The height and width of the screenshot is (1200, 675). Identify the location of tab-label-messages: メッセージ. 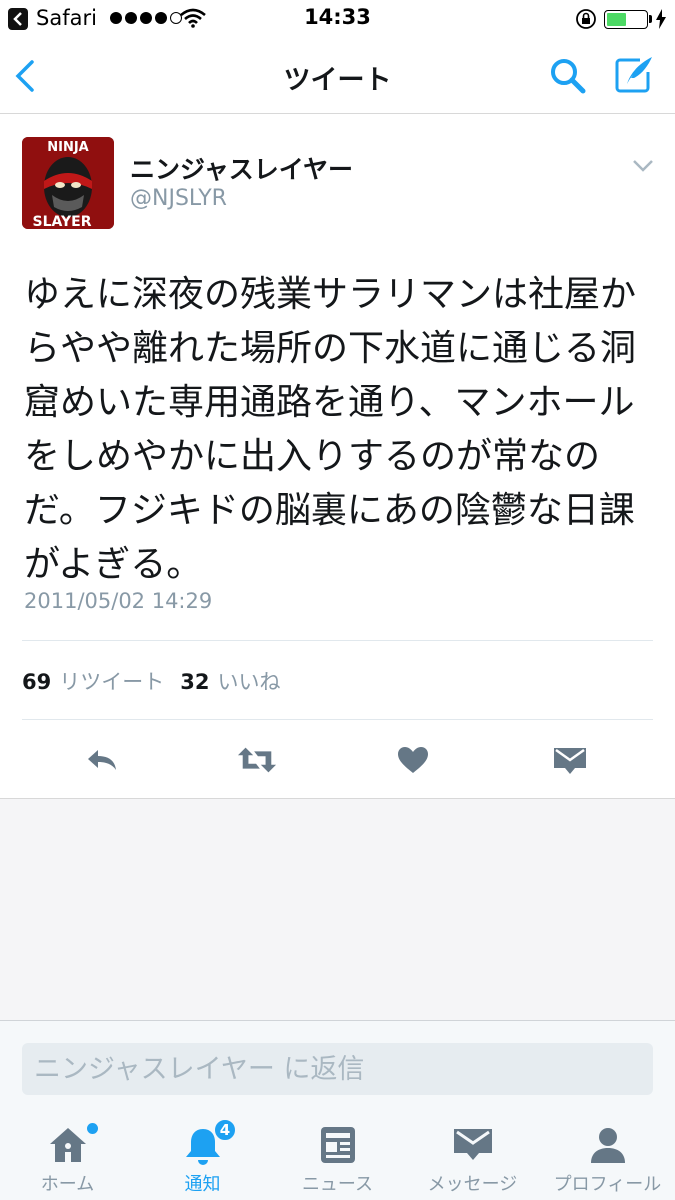
(472, 1184).